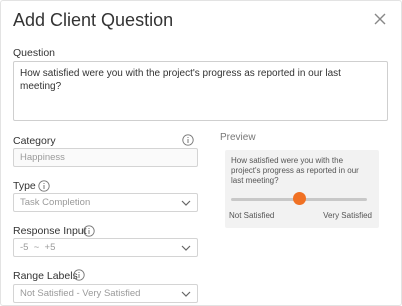  Describe the element at coordinates (105, 157) in the screenshot. I see `category-select: Happiness` at that location.